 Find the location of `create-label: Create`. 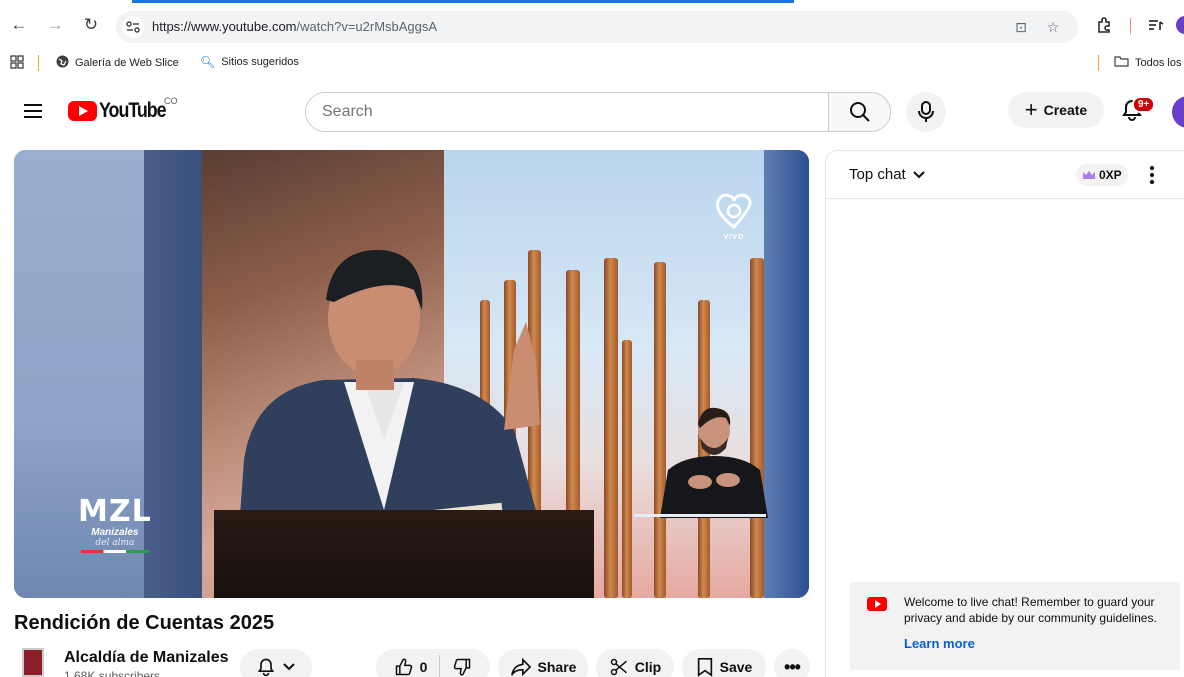

create-label: Create is located at coordinates (1065, 110).